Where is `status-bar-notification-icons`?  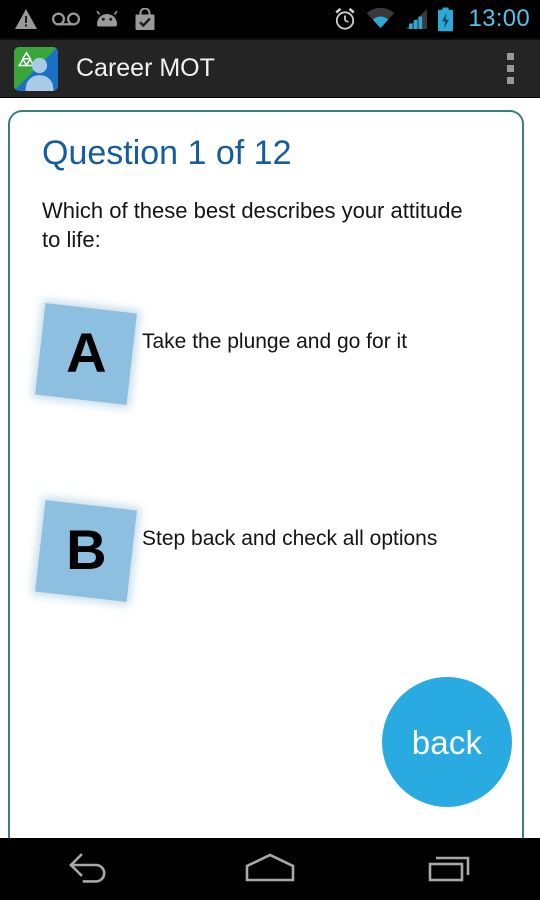
status-bar-notification-icons is located at coordinates (85, 19).